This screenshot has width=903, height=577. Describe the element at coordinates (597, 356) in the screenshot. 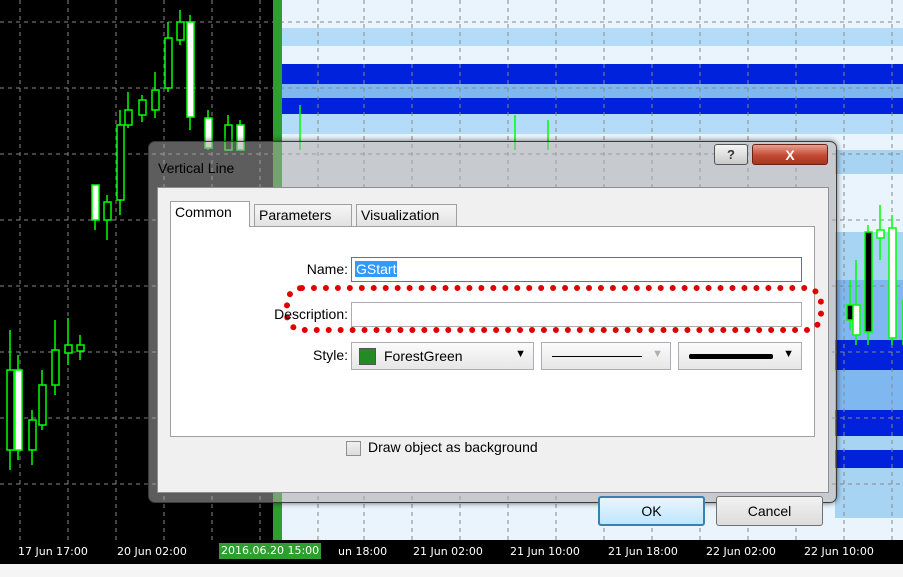

I see `line-style-sample` at that location.